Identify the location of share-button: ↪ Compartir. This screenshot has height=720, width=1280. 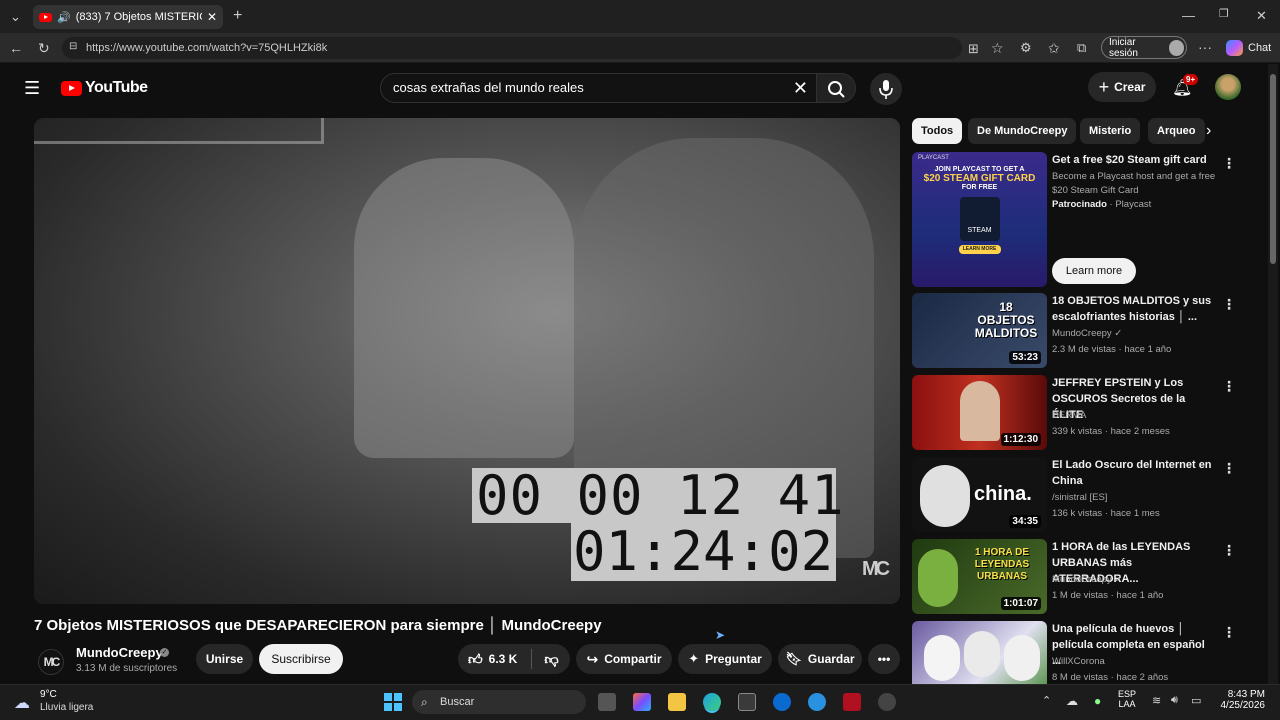
(624, 659).